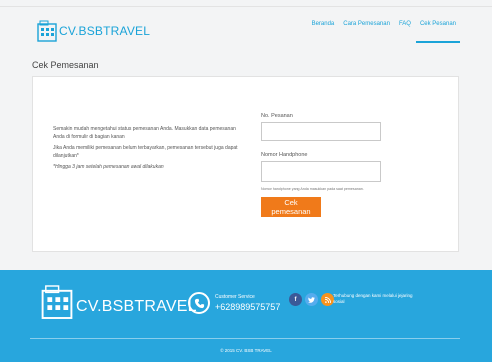 This screenshot has width=492, height=362. What do you see at coordinates (248, 307) in the screenshot?
I see `customer-service-number: +628989575757` at bounding box center [248, 307].